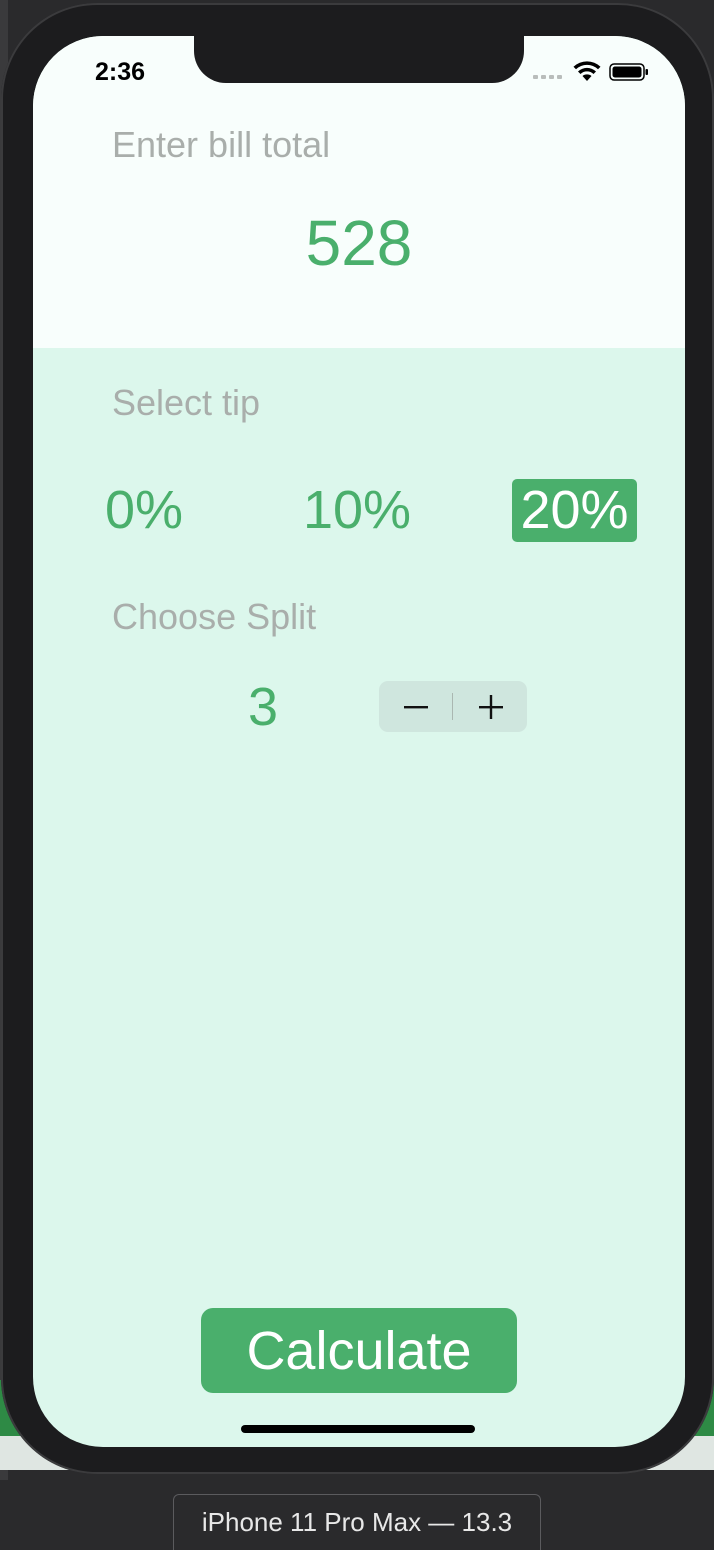 This screenshot has width=714, height=1550. What do you see at coordinates (263, 707) in the screenshot?
I see `split-count: 3` at bounding box center [263, 707].